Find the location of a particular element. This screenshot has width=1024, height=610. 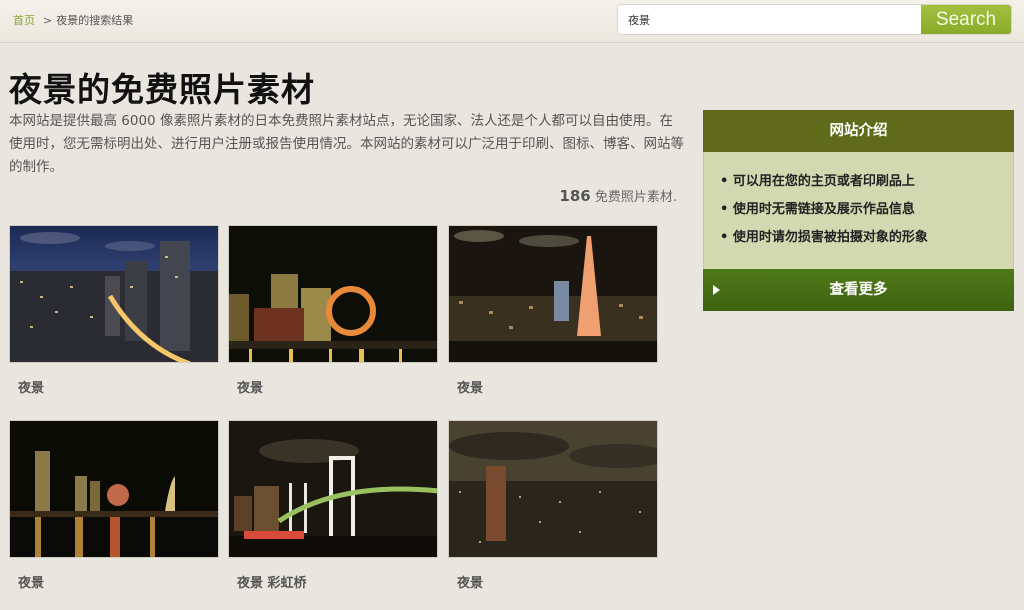

top-bar: 首页 >夜景的搜索结果 Search is located at coordinates (512, 21).